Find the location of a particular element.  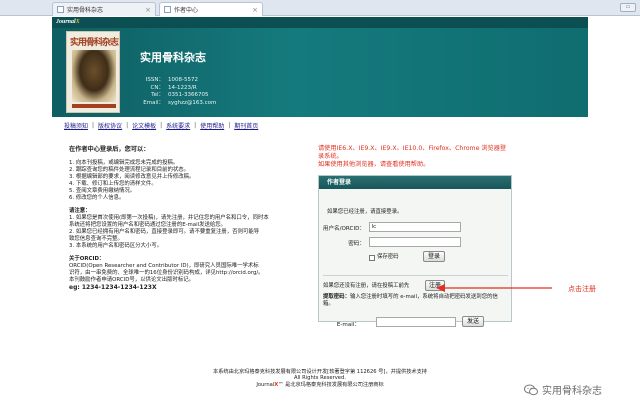

forgot-password-text-tail: 箱。 is located at coordinates (328, 304).